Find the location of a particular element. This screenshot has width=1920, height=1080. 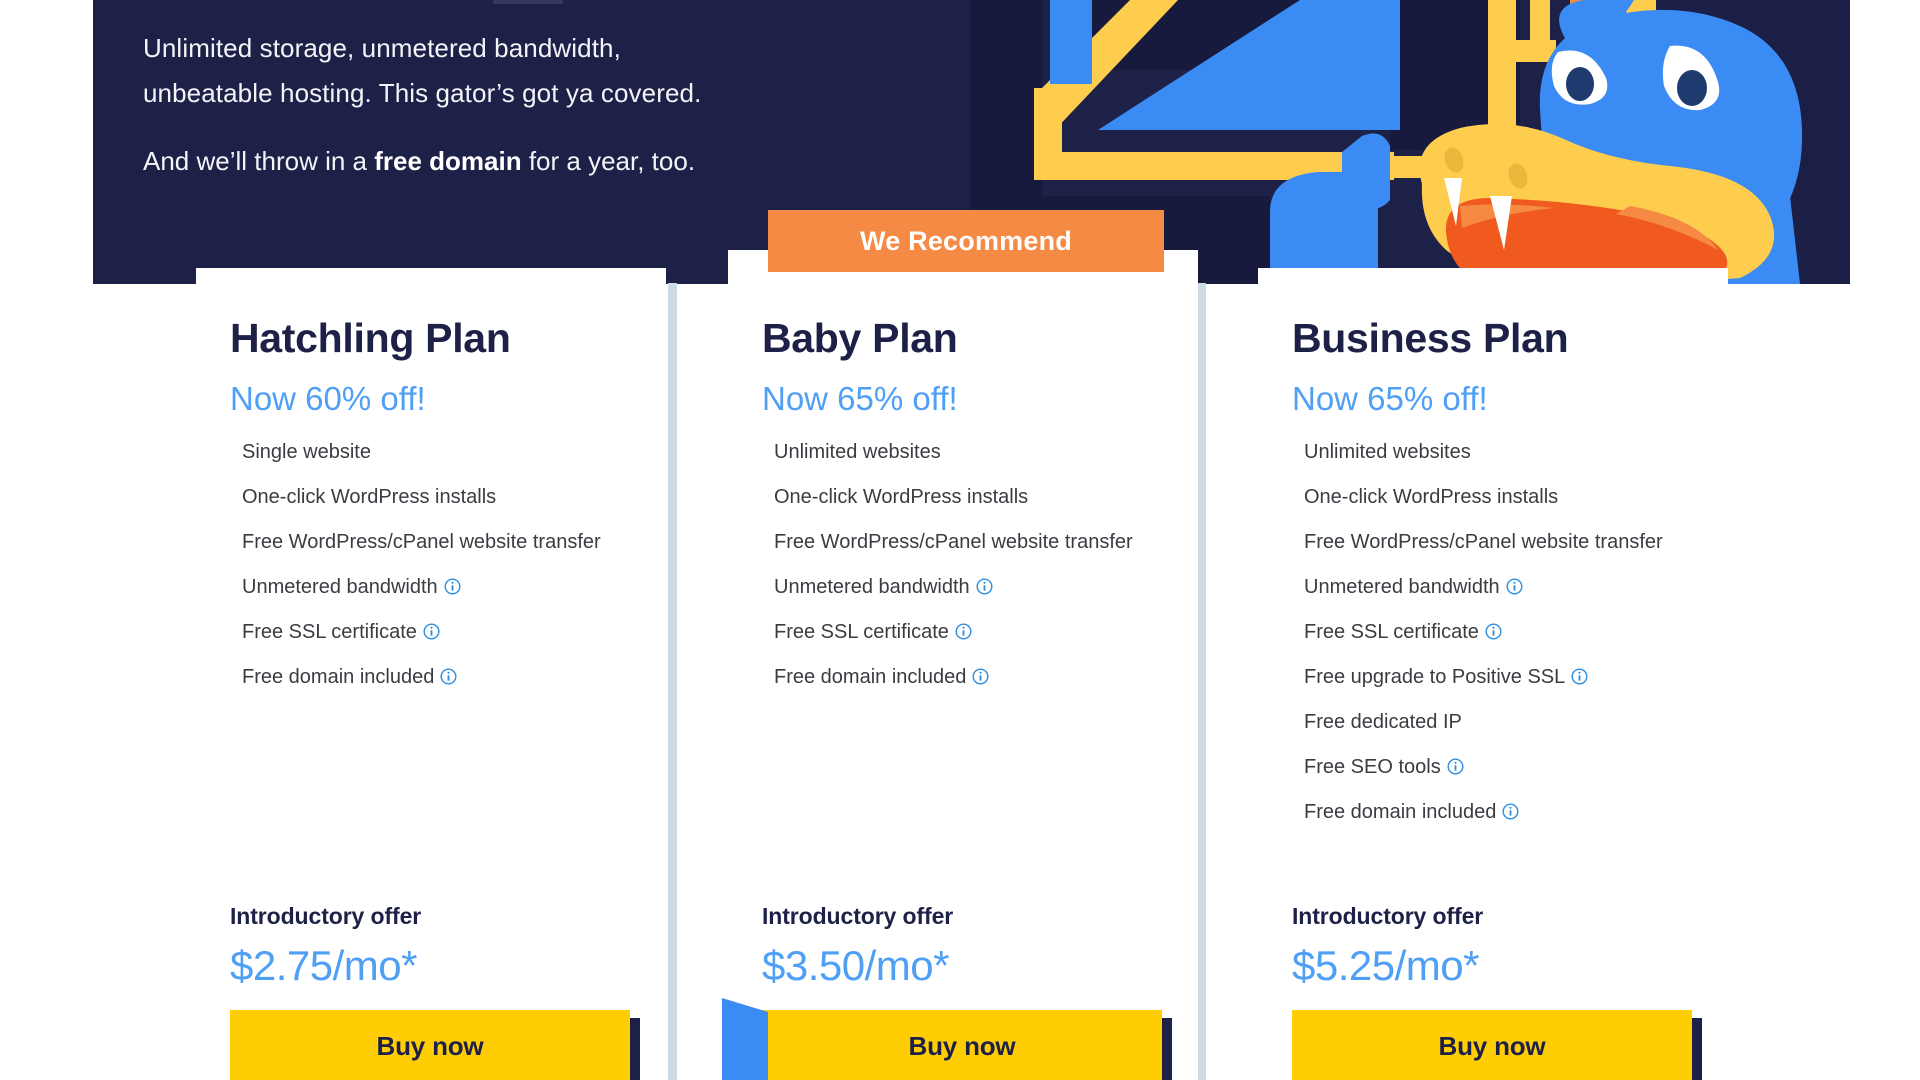

feature-label: Free upgrade to Positive SSL is located at coordinates (1435, 677).